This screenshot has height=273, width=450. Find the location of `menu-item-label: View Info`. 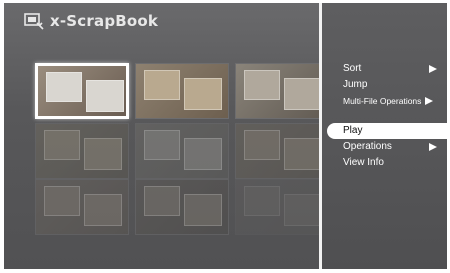

menu-item-label: View Info is located at coordinates (363, 162).